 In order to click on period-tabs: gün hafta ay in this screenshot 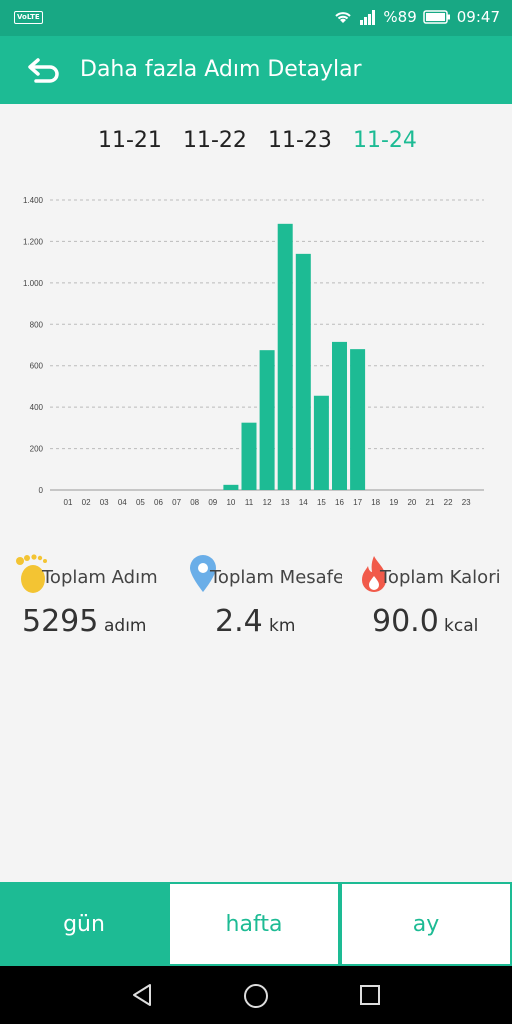, I will do `click(256, 924)`.